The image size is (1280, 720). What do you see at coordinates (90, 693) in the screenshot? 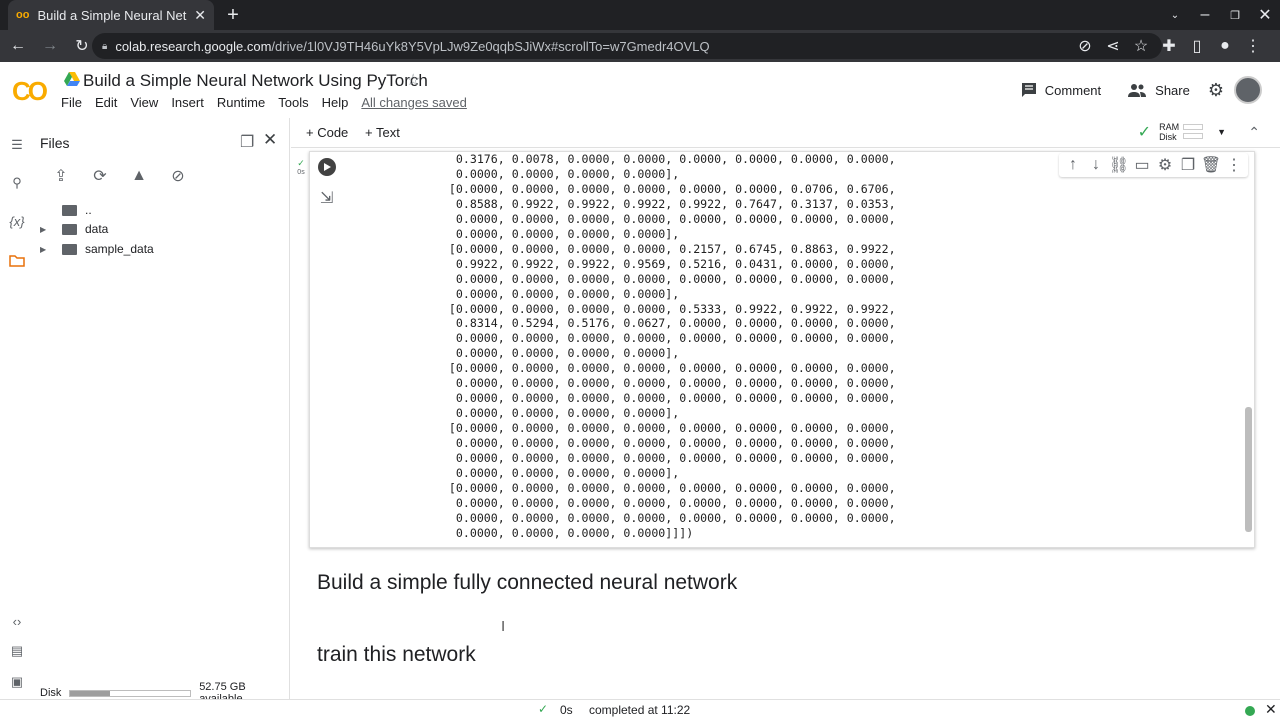
I see `disk-usage-fill` at bounding box center [90, 693].